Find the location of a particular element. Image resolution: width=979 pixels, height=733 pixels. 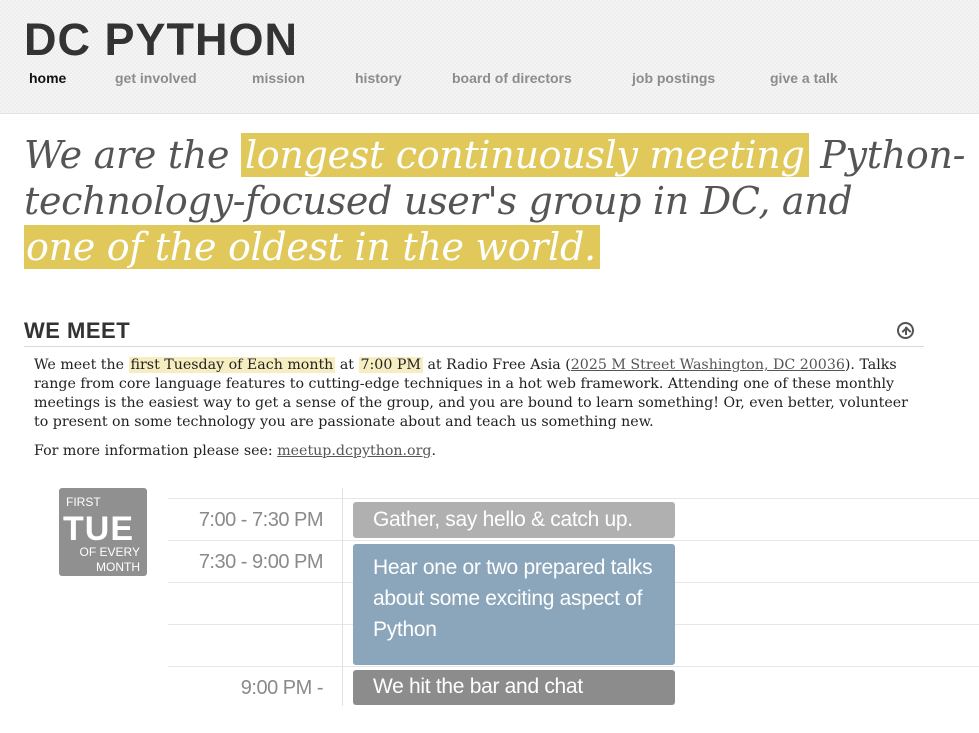

event-bar: We hit the bar and chat is located at coordinates (514, 687).